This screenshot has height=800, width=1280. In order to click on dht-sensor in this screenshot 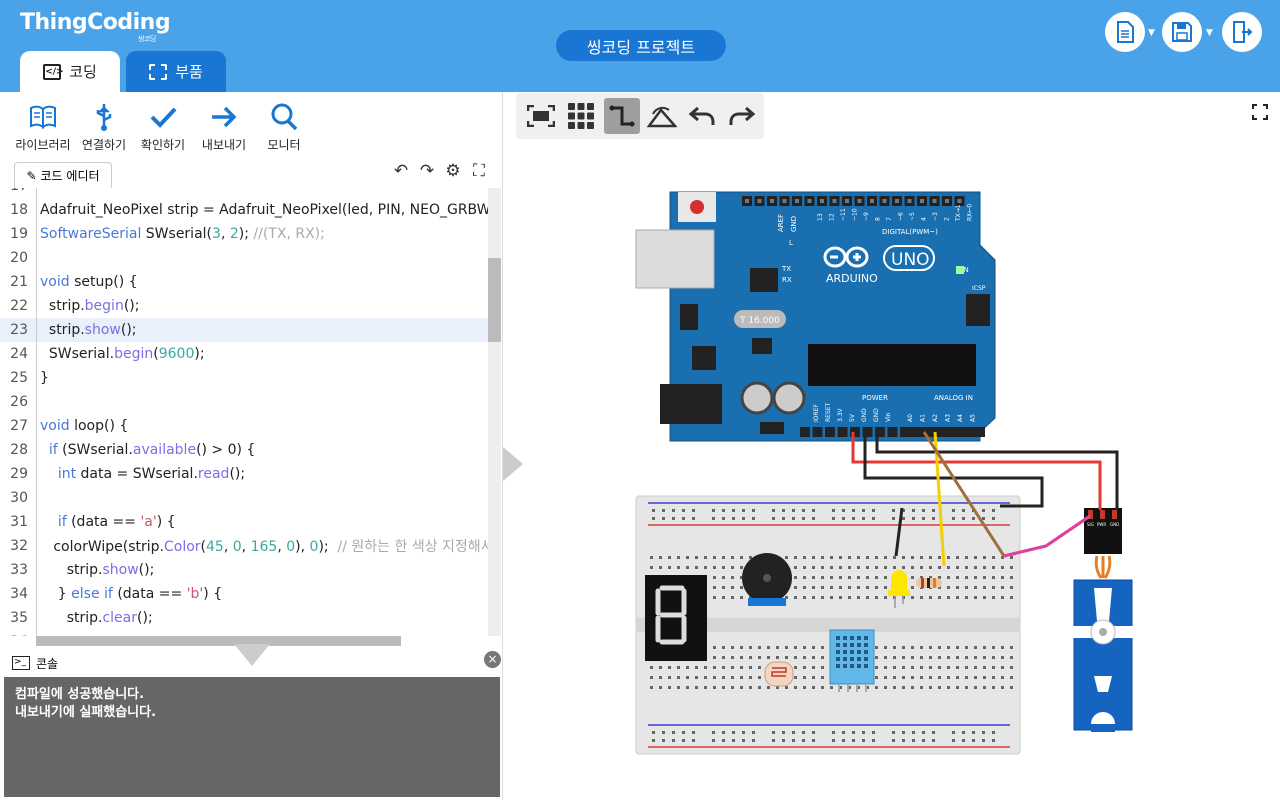, I will do `click(852, 660)`.